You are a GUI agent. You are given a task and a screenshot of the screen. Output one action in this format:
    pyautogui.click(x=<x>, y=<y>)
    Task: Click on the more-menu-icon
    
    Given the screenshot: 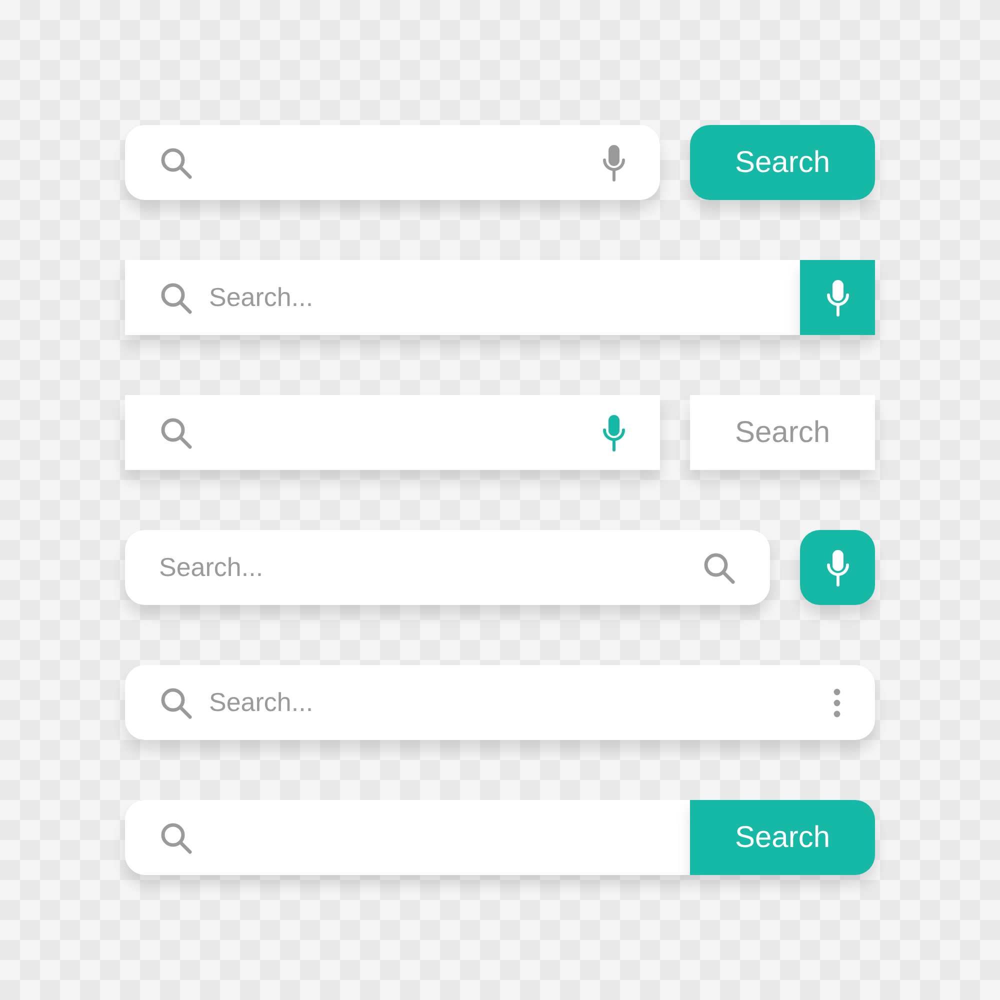 What is the action you would take?
    pyautogui.click(x=837, y=703)
    